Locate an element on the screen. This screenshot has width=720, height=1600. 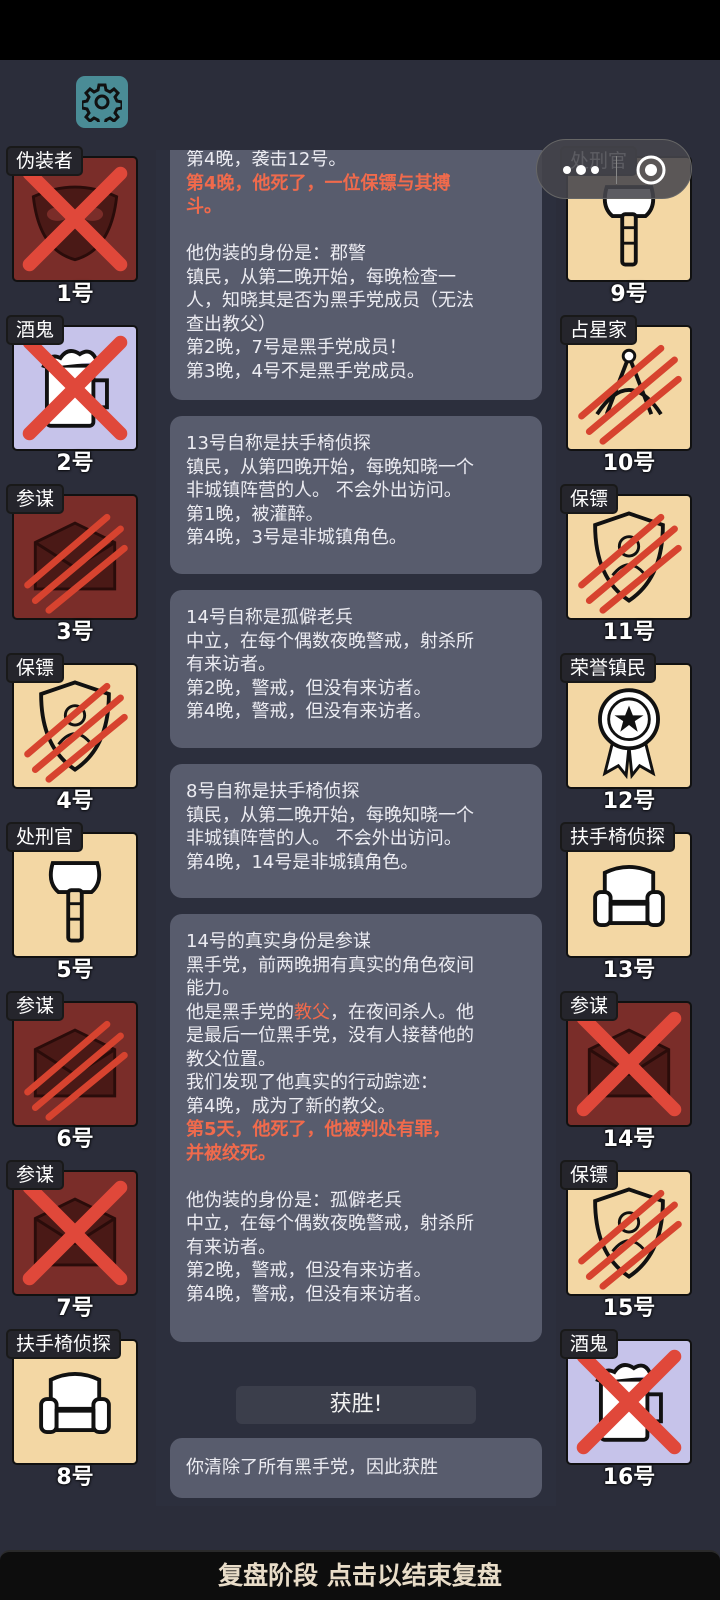
log-line: 有来访者。 is located at coordinates (231, 1247).